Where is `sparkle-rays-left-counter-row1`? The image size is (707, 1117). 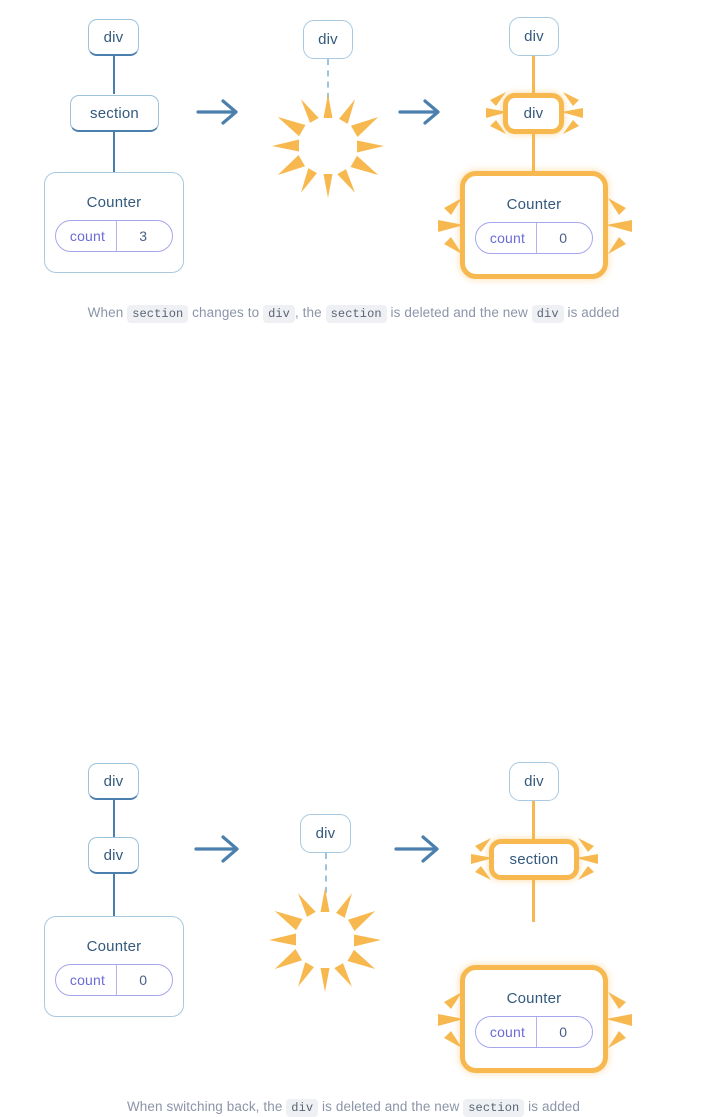
sparkle-rays-left-counter-row1 is located at coordinates (451, 226).